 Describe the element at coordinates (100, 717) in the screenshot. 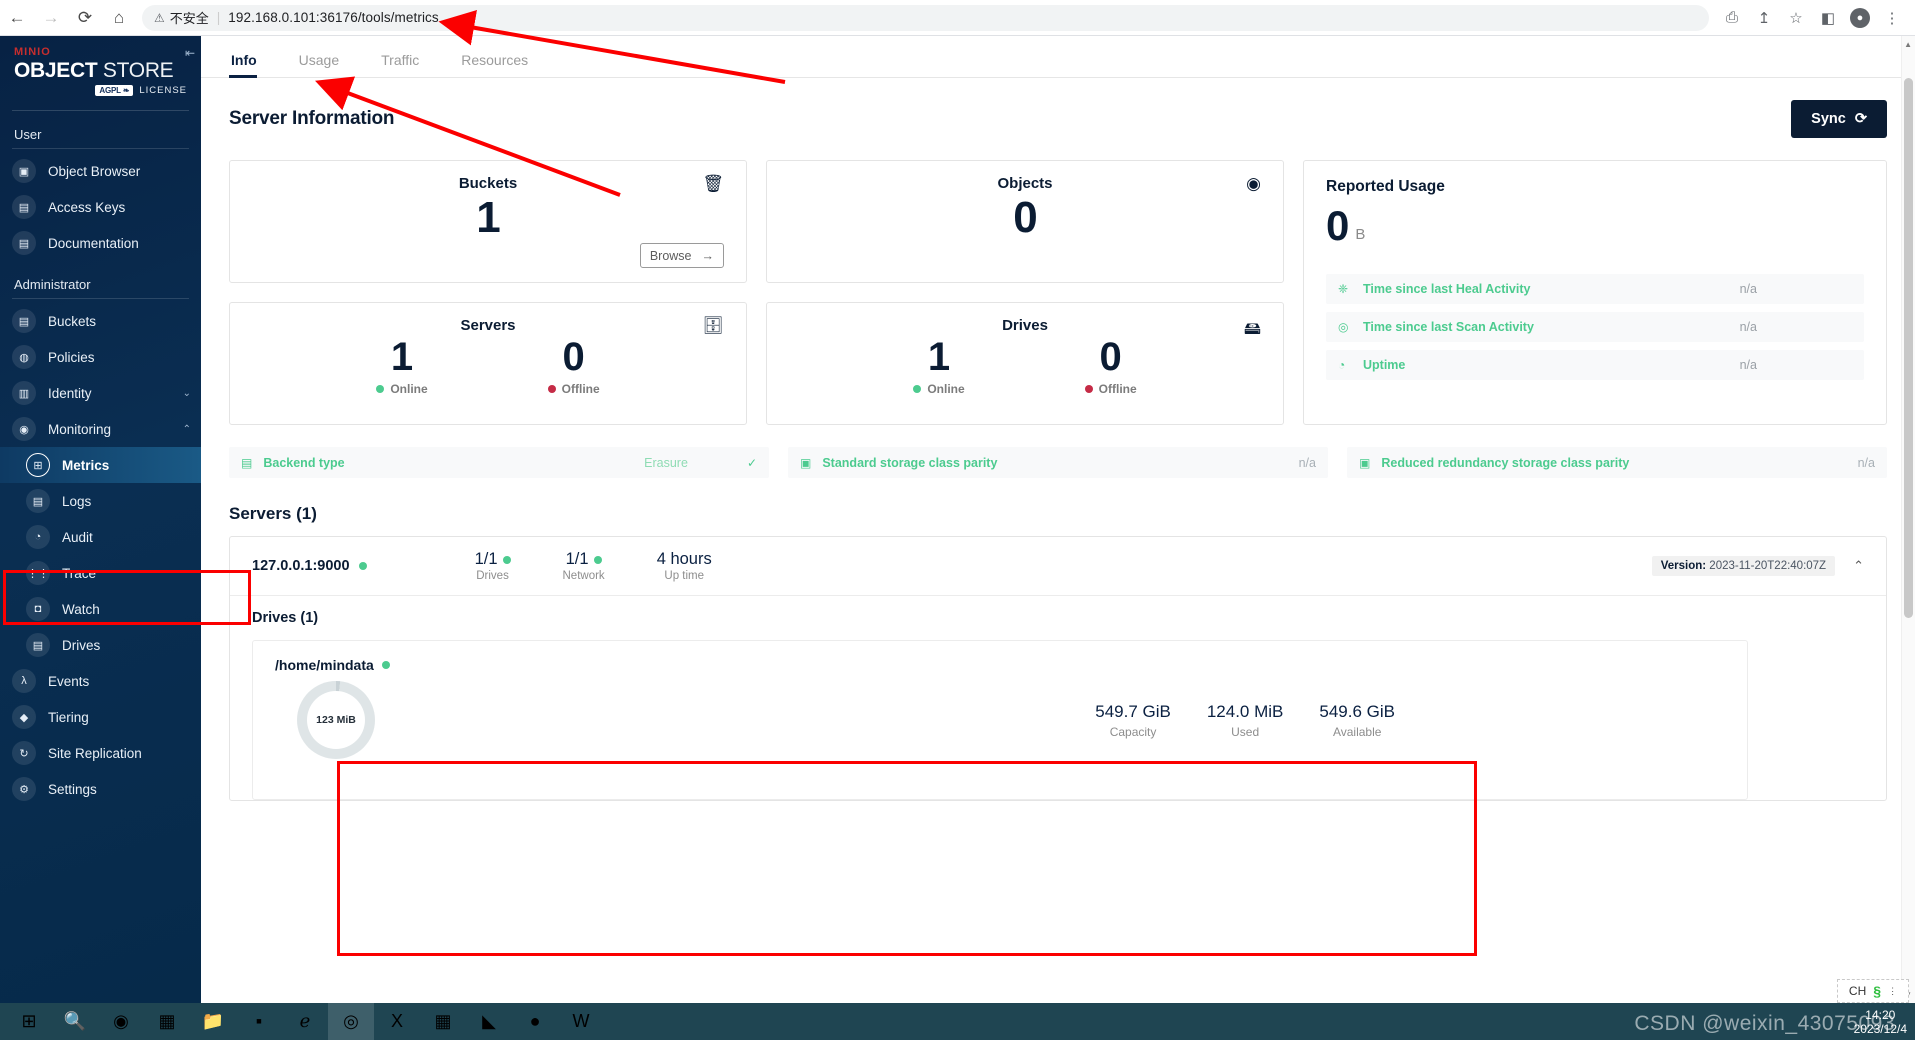

I see `sidebar-item-tiering: ◆ Tiering` at that location.